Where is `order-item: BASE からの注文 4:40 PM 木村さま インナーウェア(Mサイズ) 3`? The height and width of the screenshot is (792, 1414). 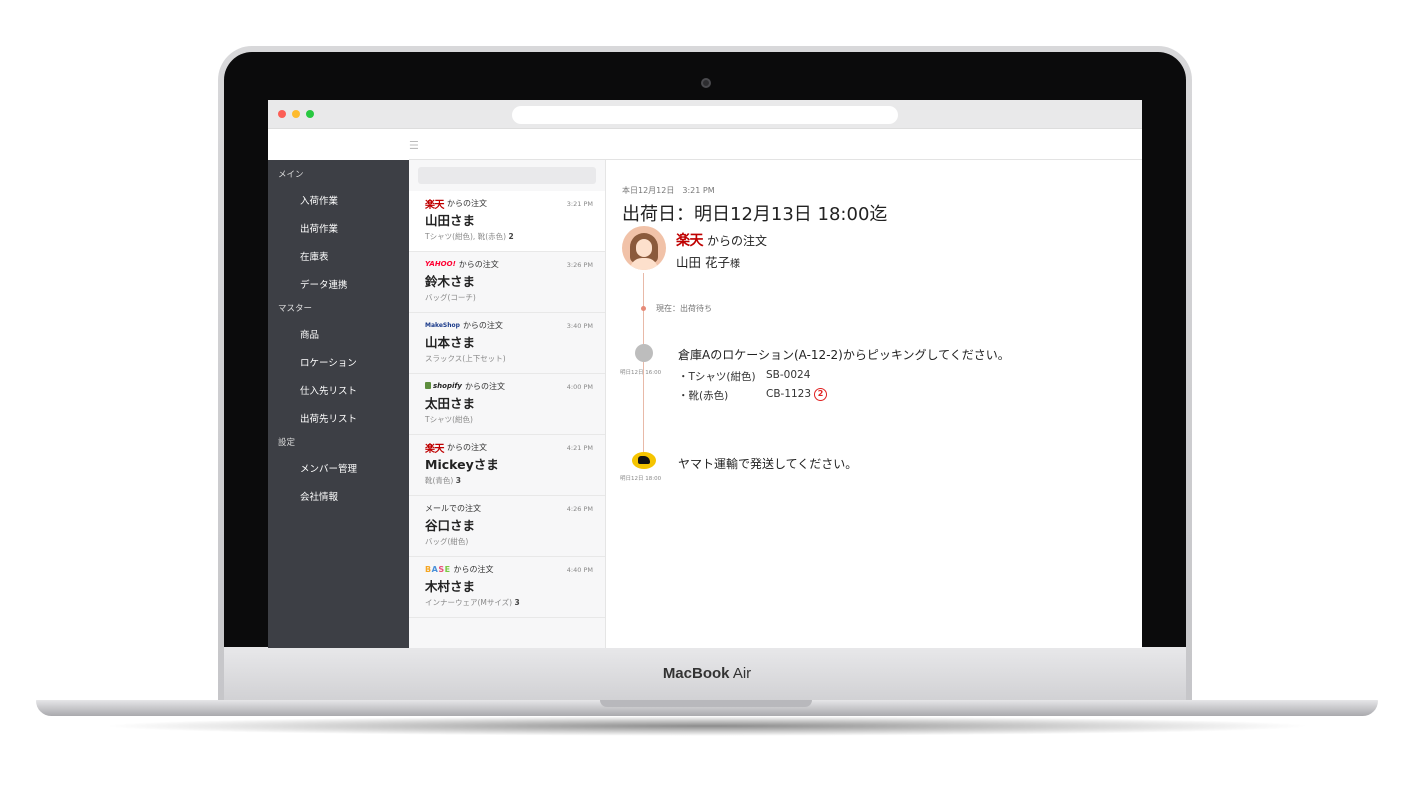 order-item: BASE からの注文 4:40 PM 木村さま インナーウェア(Mサイズ) 3 is located at coordinates (507, 587).